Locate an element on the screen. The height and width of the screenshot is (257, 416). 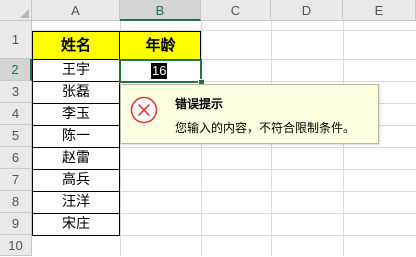
row-header-9: 9 is located at coordinates (16, 224).